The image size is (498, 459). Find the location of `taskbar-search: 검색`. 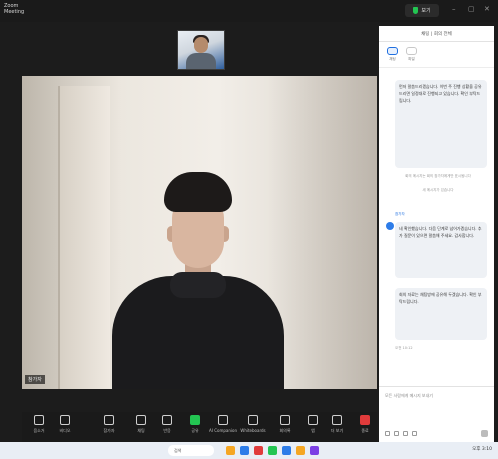

taskbar-search: 검색 is located at coordinates (191, 450).